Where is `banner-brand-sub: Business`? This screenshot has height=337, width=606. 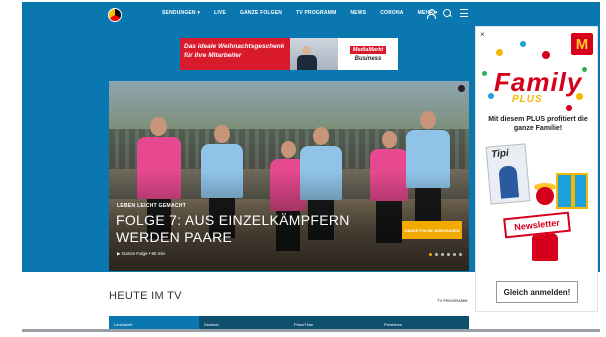
banner-brand-sub: Business is located at coordinates (368, 59).